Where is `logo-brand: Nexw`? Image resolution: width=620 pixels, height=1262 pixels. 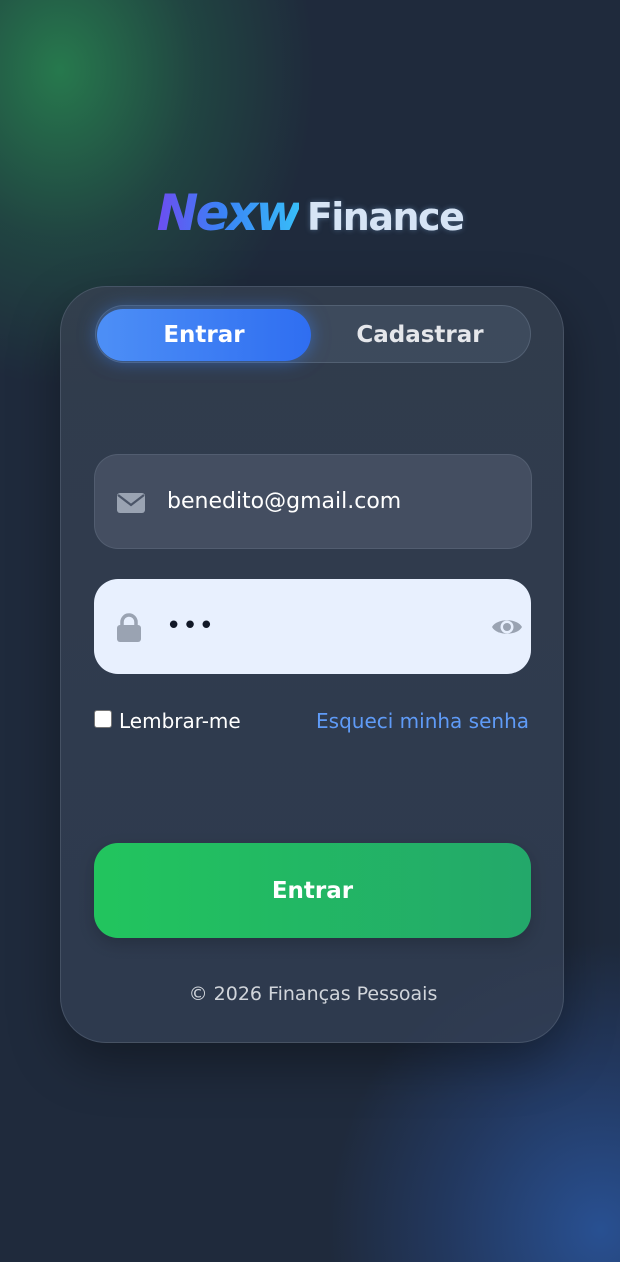 logo-brand: Nexw is located at coordinates (229, 213).